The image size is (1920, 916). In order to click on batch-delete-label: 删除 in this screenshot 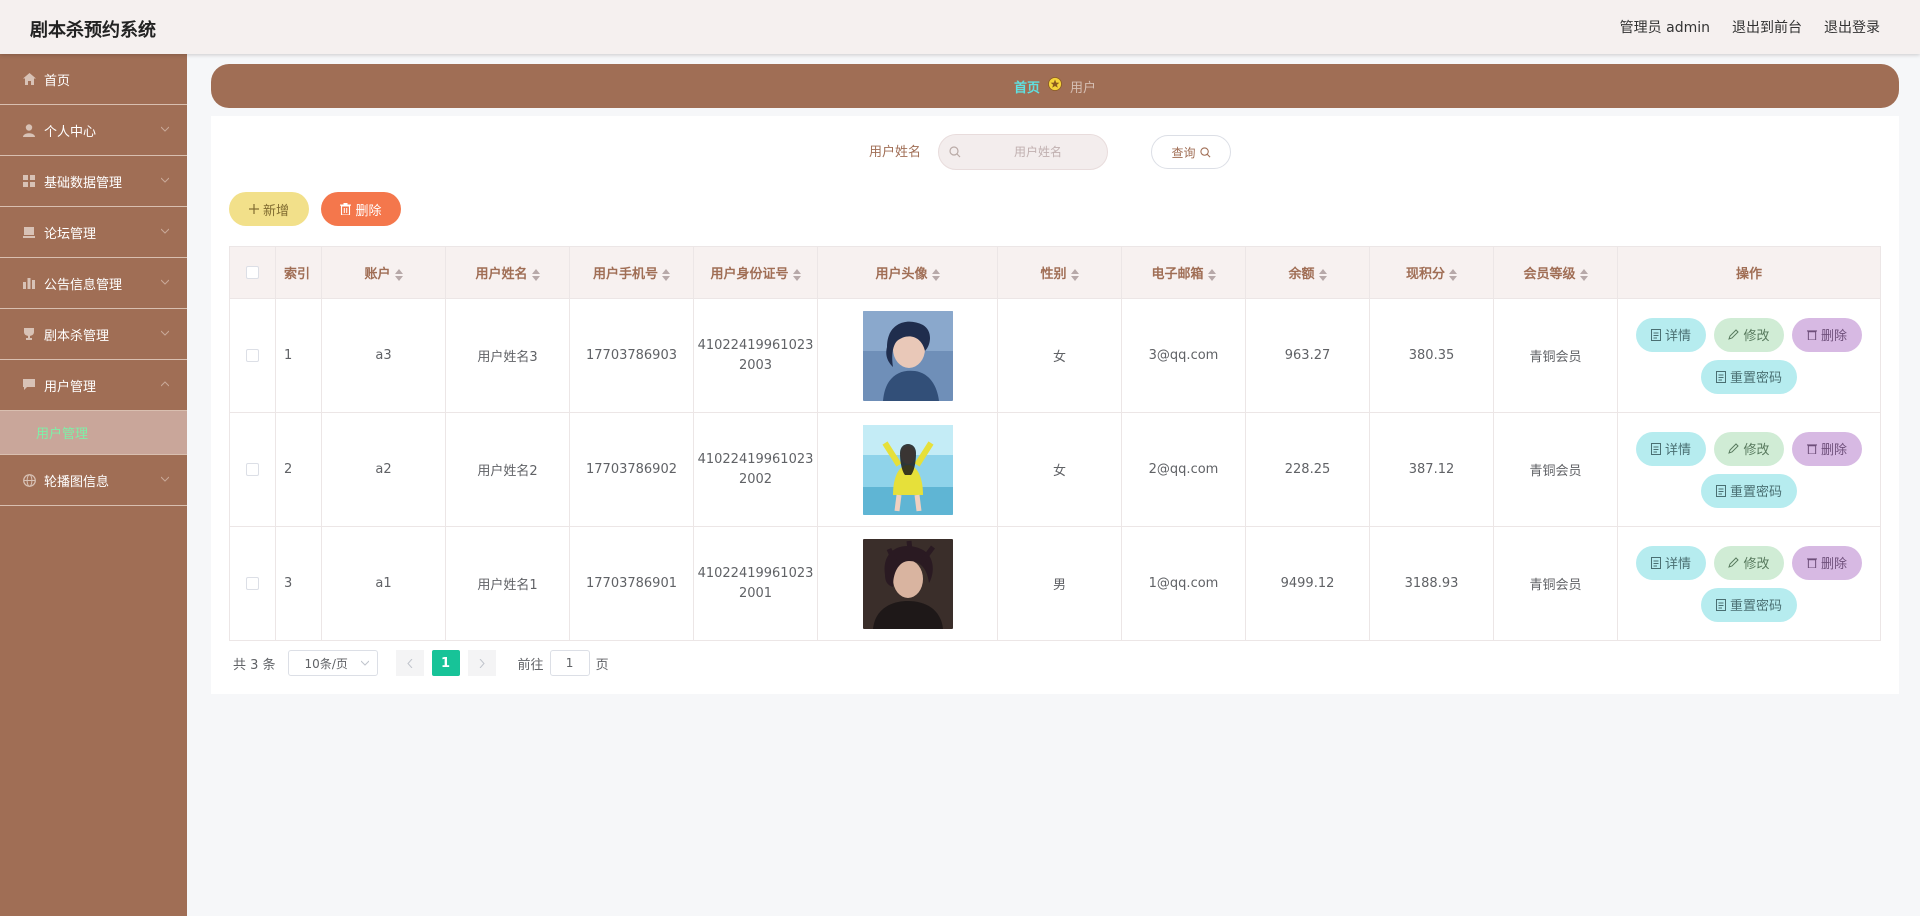, I will do `click(368, 211)`.